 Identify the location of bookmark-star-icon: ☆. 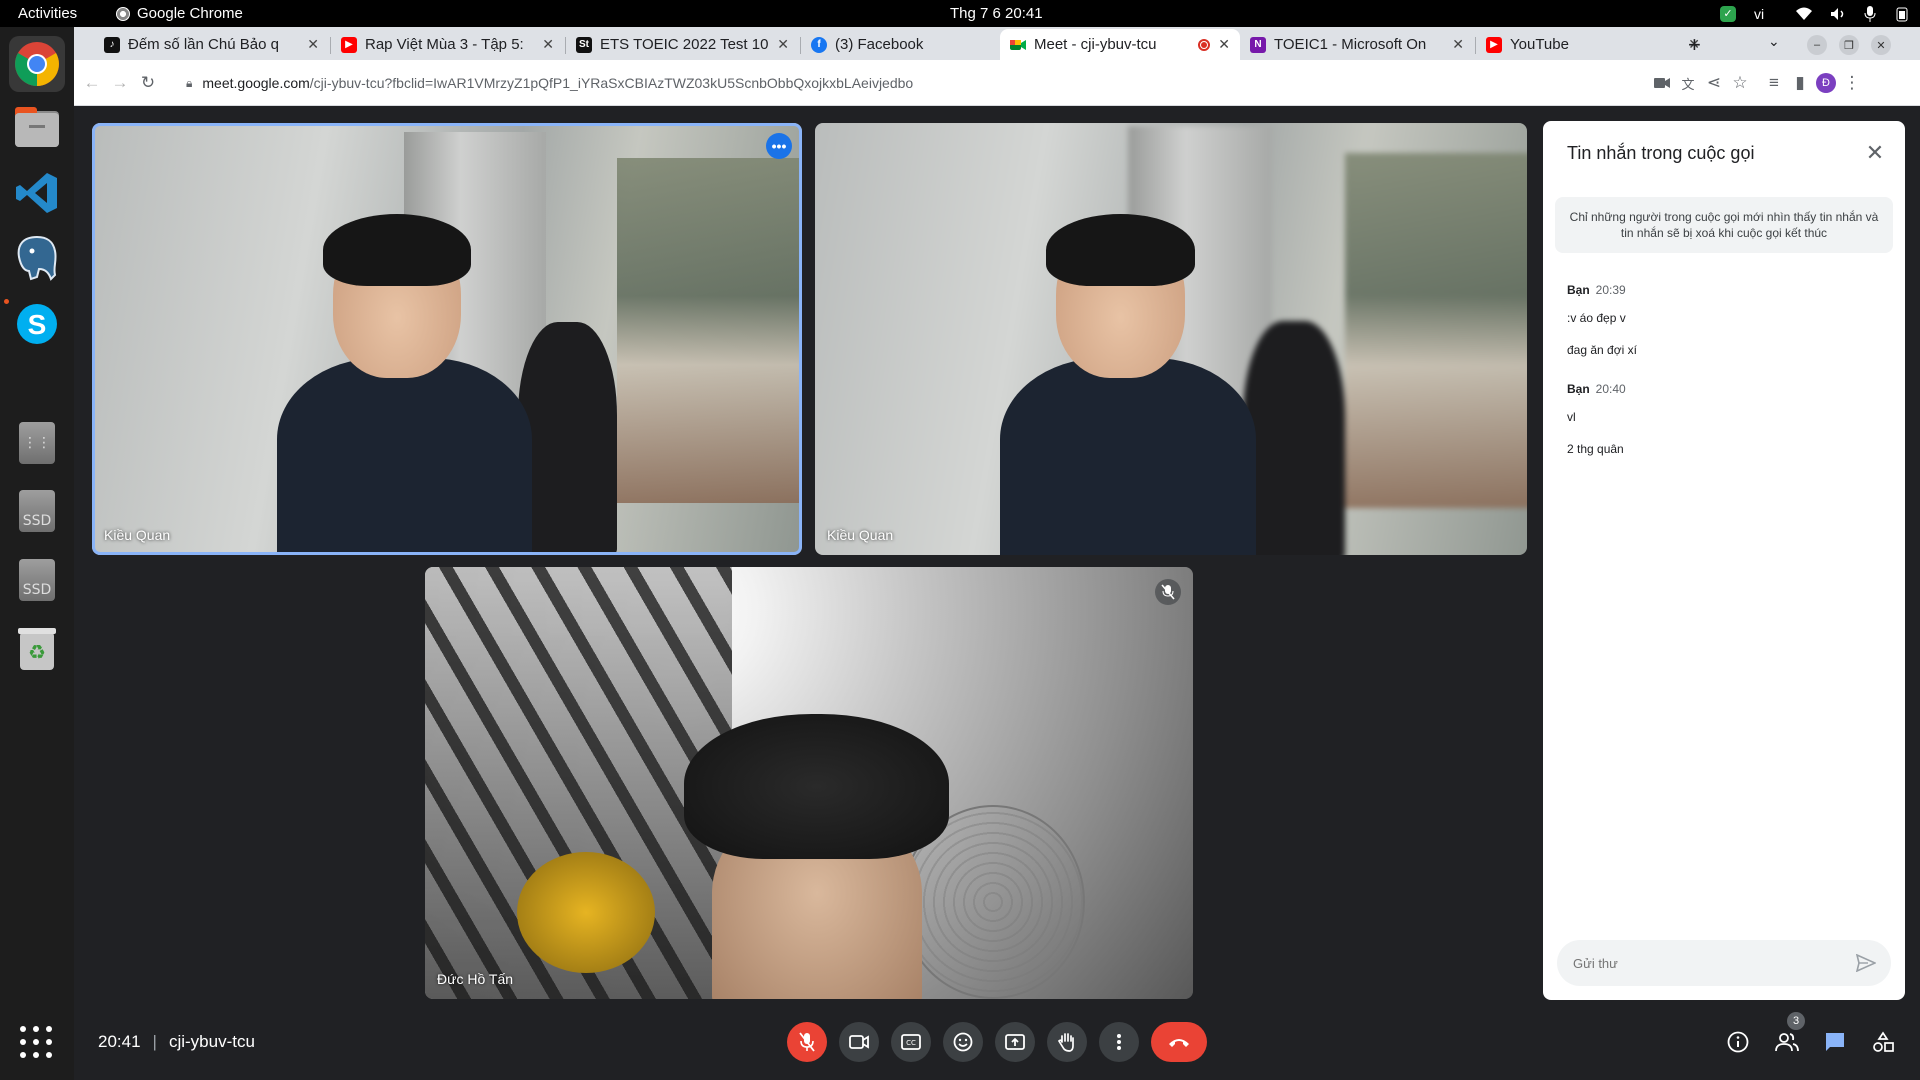
(1740, 83).